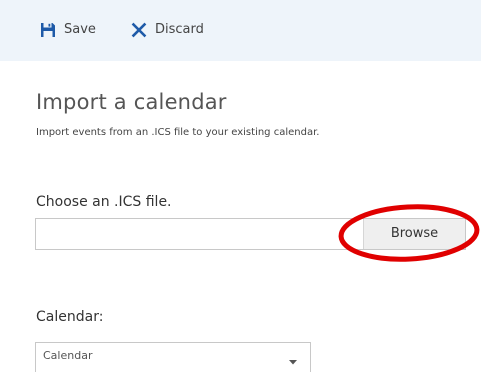 The image size is (481, 372). What do you see at coordinates (131, 102) in the screenshot?
I see `page-title: Import a calendar` at bounding box center [131, 102].